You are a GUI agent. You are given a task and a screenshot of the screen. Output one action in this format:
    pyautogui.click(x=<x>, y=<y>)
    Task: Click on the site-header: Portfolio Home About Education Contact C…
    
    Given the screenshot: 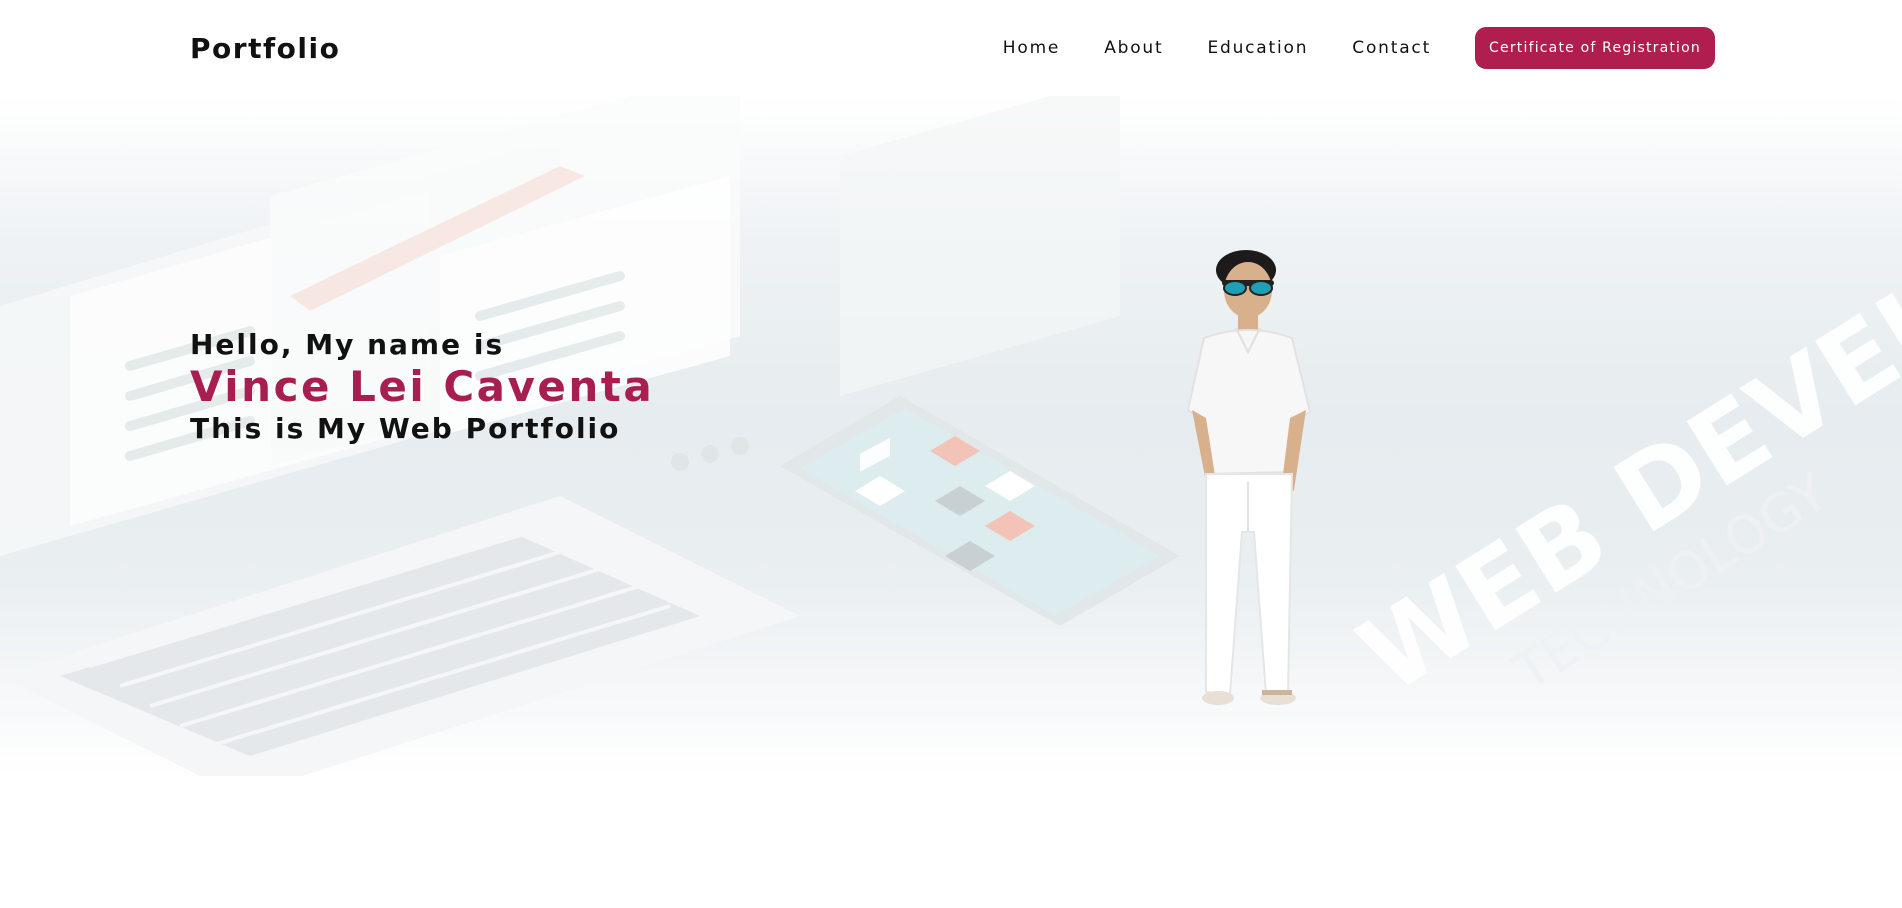 What is the action you would take?
    pyautogui.click(x=951, y=48)
    